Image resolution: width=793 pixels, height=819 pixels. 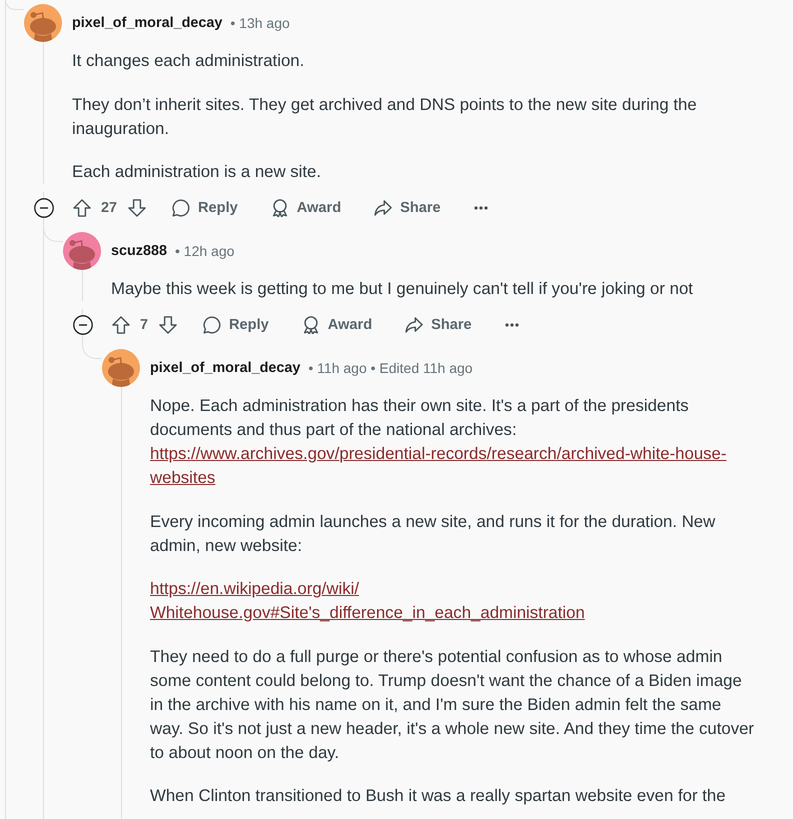 What do you see at coordinates (454, 466) in the screenshot?
I see `link: https://www.archives.gov/presidential-records/research/archived-white-house-websites` at bounding box center [454, 466].